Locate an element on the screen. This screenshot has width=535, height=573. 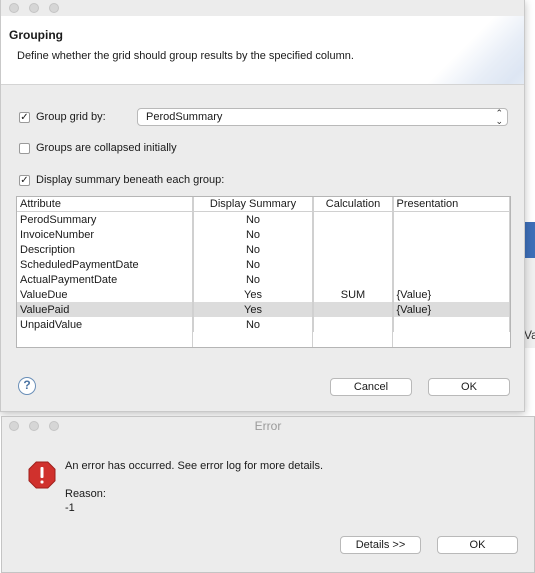
group-grid-by-checkbox: ✓ is located at coordinates (24, 117).